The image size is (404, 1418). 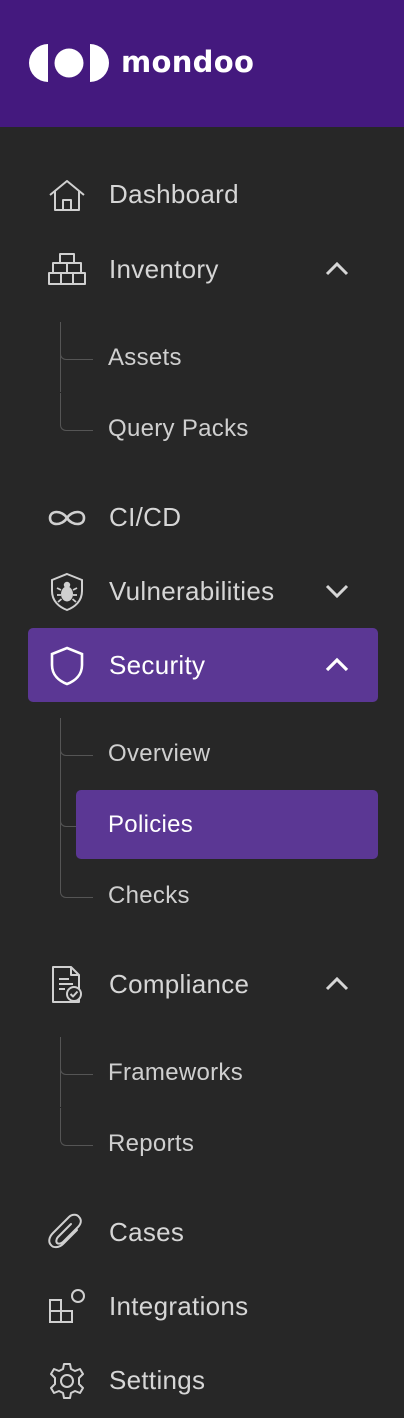 I want to click on chevron-down-icon, so click(x=337, y=591).